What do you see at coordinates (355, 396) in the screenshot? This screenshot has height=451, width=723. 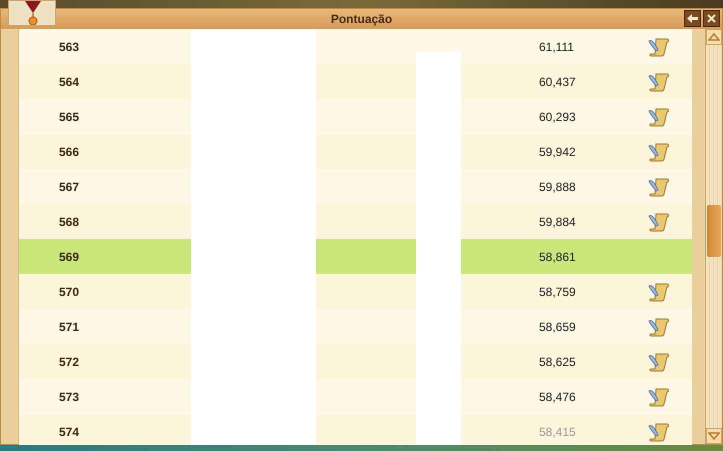 I see `ranking-row: 573 58,476` at bounding box center [355, 396].